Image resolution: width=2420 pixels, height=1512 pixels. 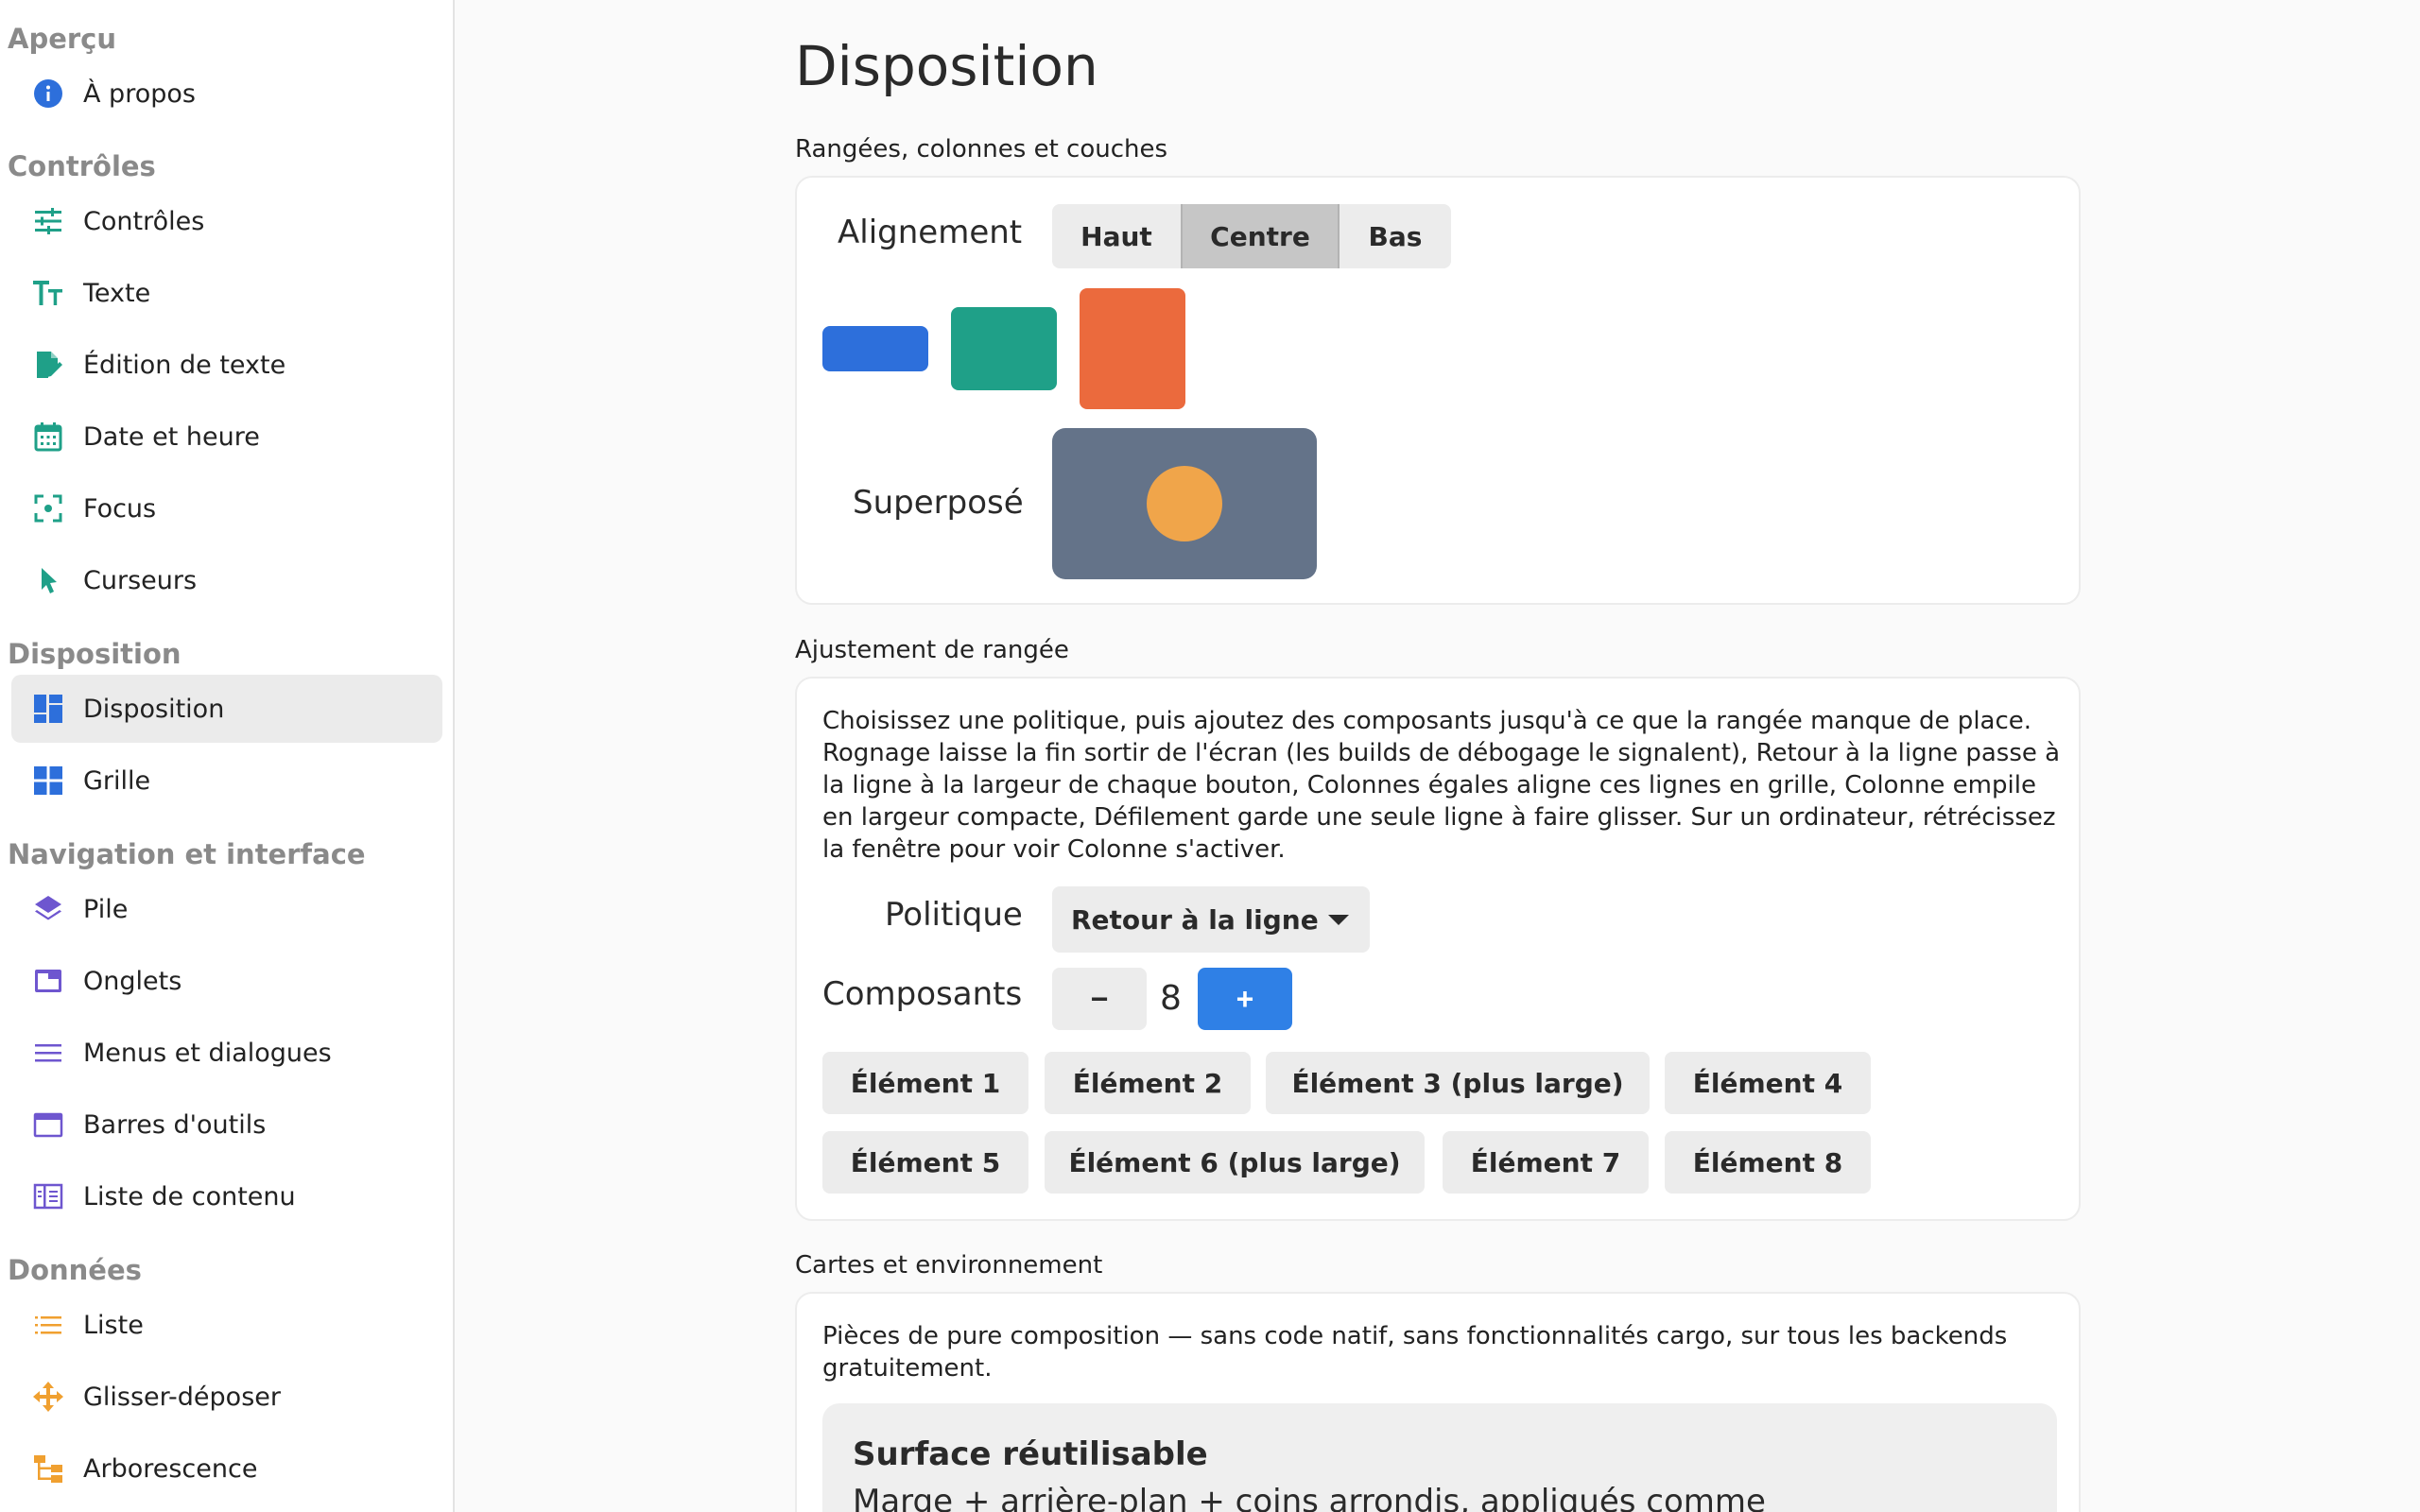 I want to click on sidebar-item-grille: Grille, so click(x=226, y=781).